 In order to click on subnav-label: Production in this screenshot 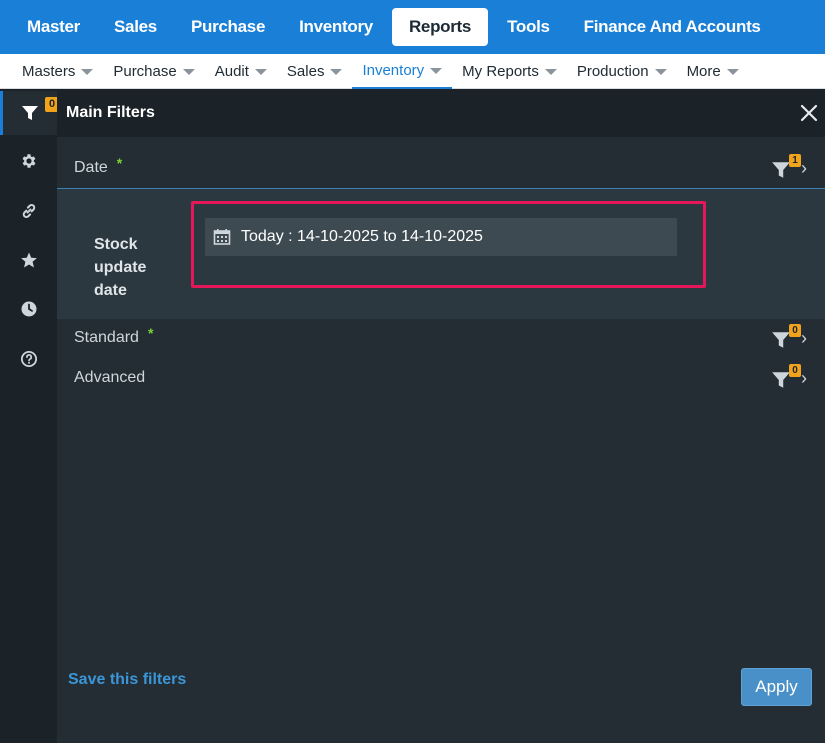, I will do `click(612, 71)`.